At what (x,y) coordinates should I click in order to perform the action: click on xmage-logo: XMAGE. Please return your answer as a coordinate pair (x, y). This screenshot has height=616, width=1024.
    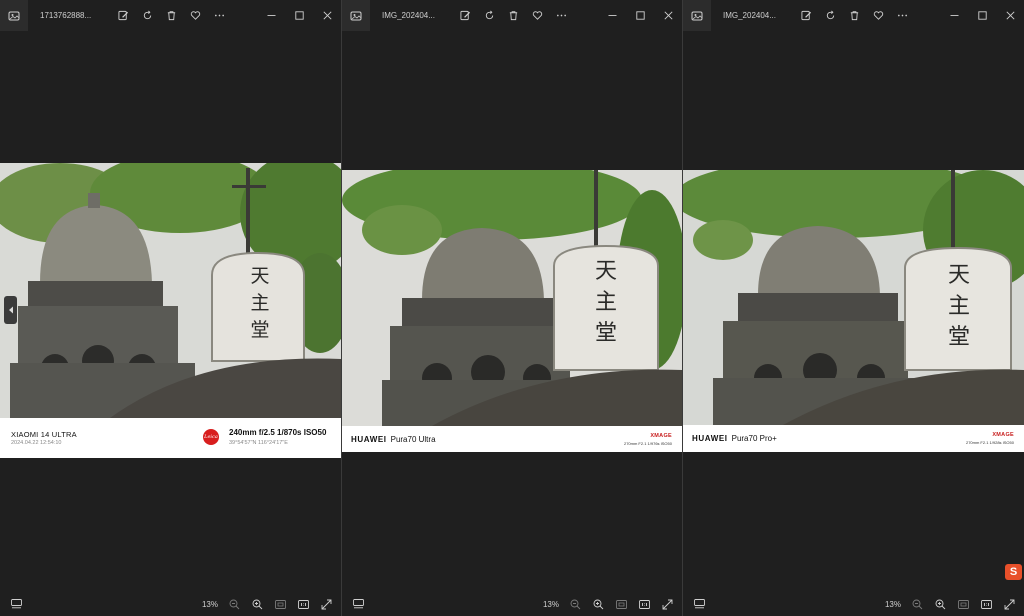
    Looking at the image, I should click on (661, 436).